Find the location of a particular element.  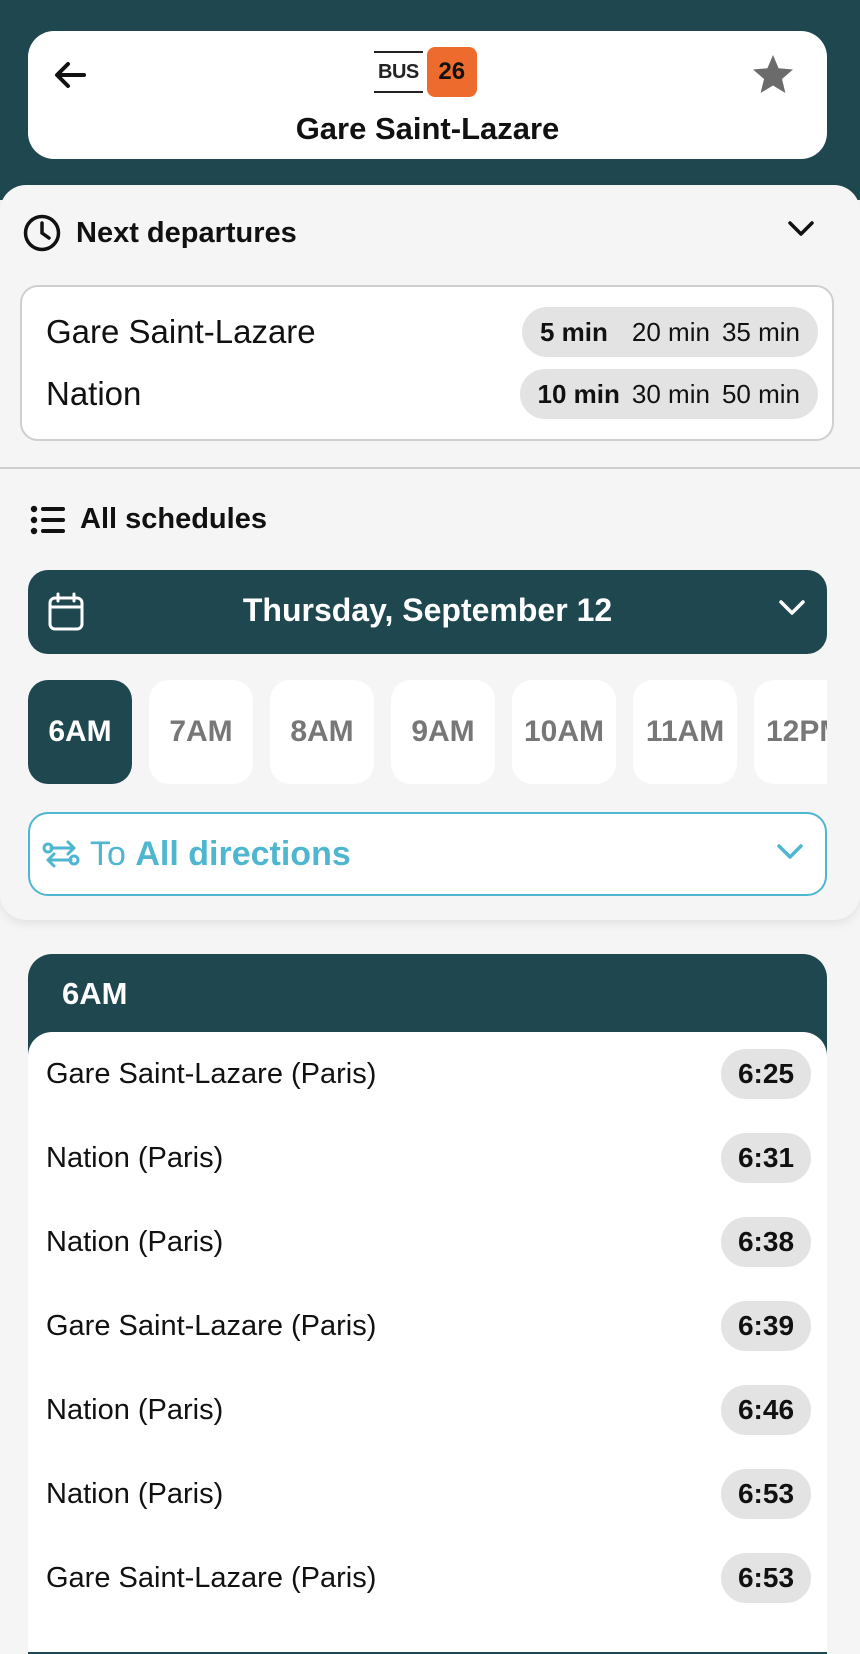

schedule-row: Nation (Paris) 6:46 is located at coordinates (427, 1410).